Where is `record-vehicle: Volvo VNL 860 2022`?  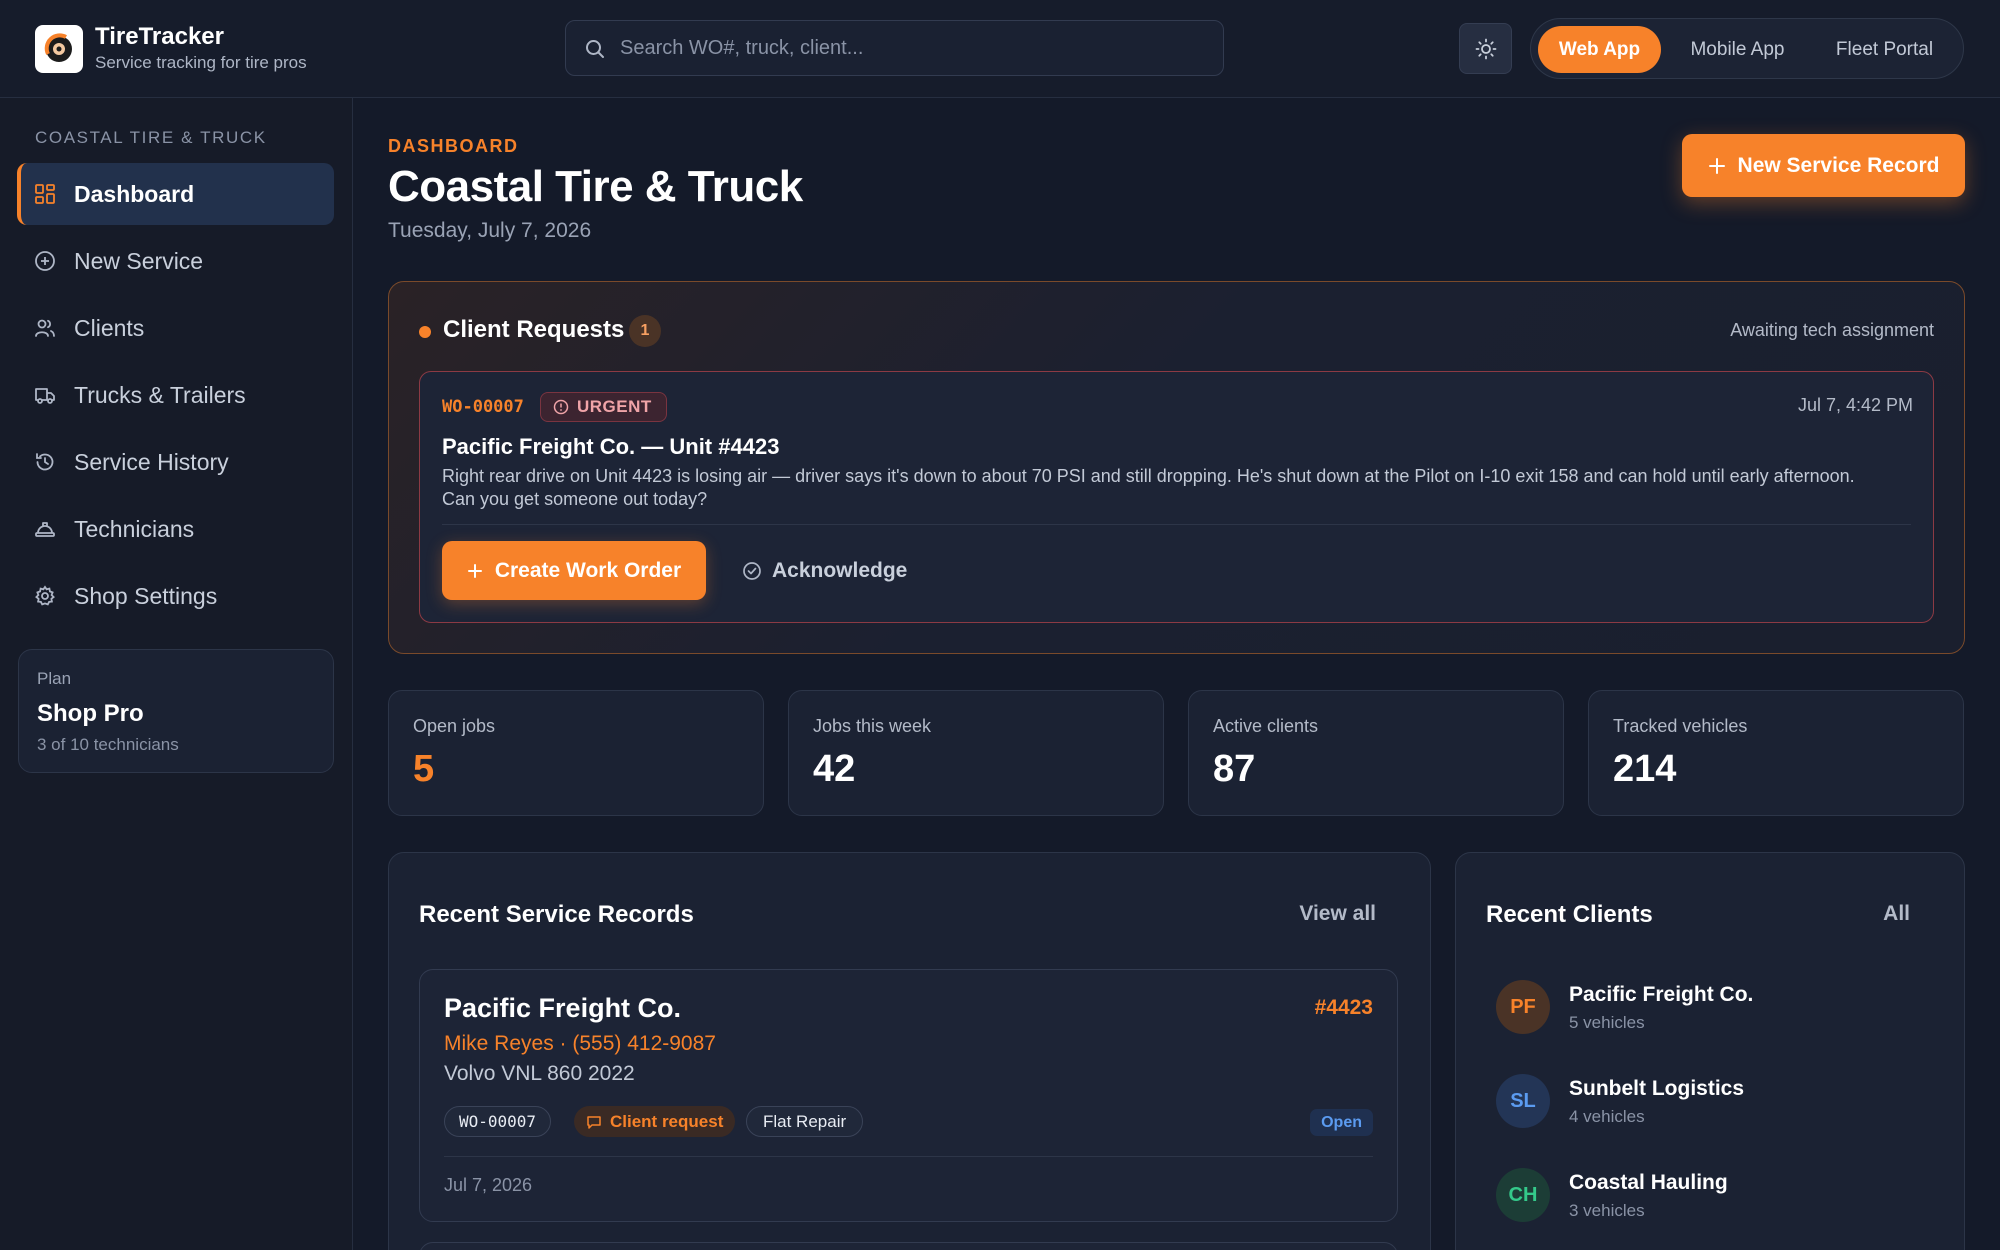 record-vehicle: Volvo VNL 860 2022 is located at coordinates (539, 1073).